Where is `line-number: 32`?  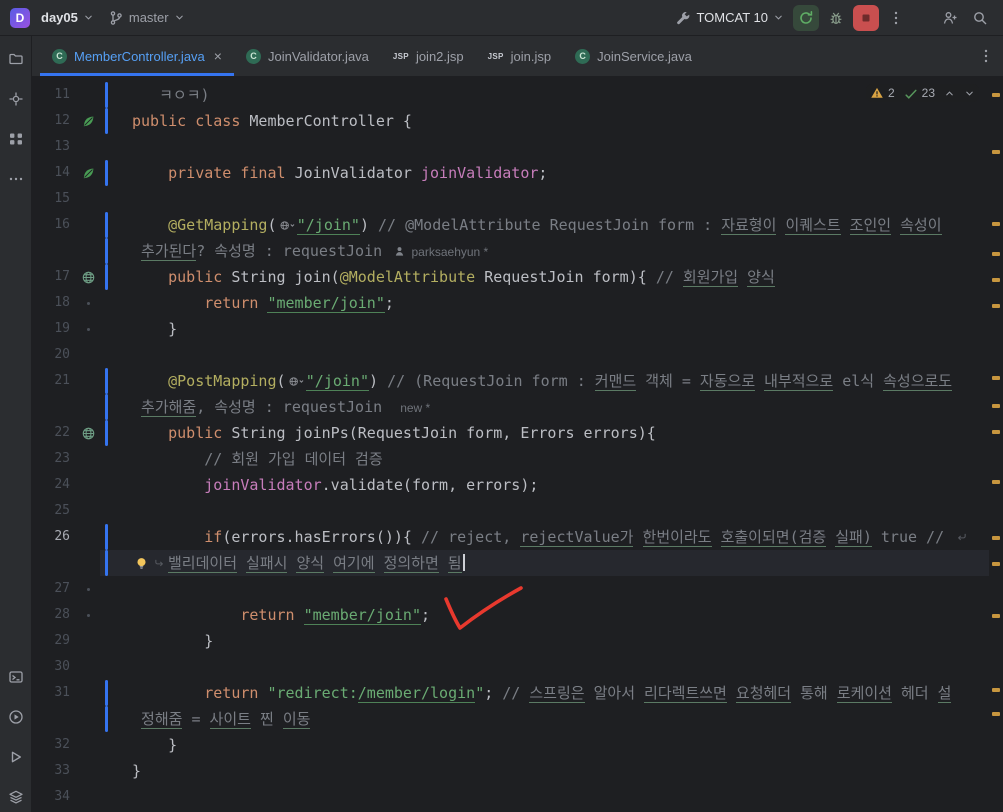
line-number: 32 is located at coordinates (54, 745).